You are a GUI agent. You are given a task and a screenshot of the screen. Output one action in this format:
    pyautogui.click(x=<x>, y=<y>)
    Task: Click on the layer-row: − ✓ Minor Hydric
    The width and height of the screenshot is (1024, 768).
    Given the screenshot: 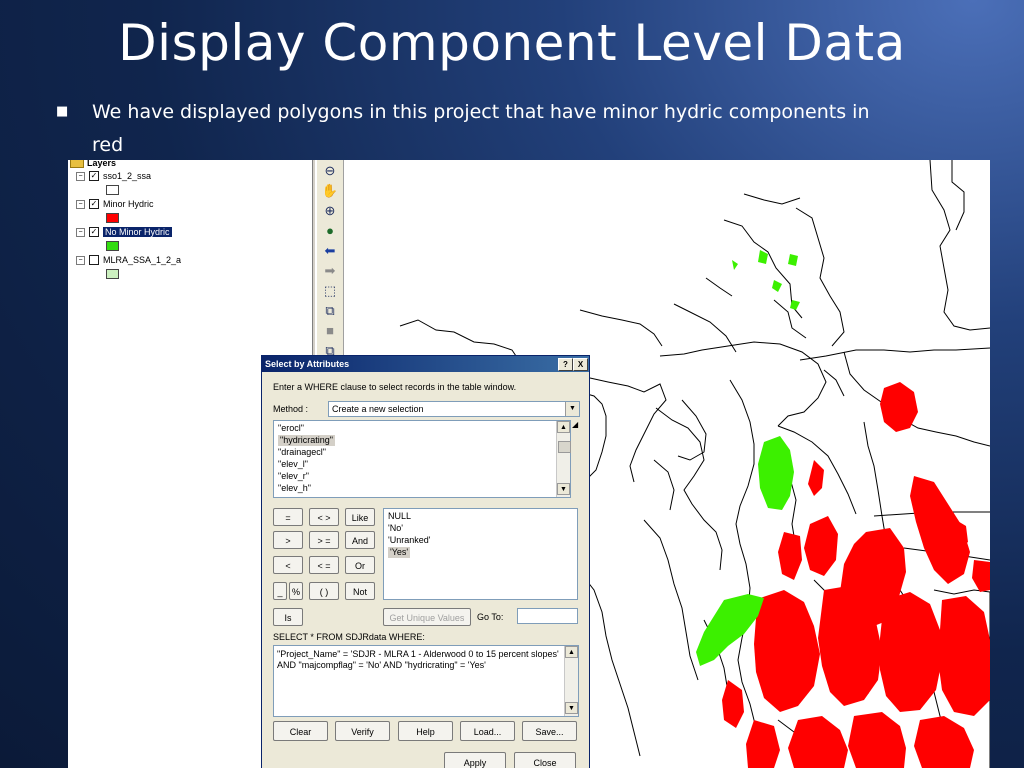 What is the action you would take?
    pyautogui.click(x=115, y=204)
    